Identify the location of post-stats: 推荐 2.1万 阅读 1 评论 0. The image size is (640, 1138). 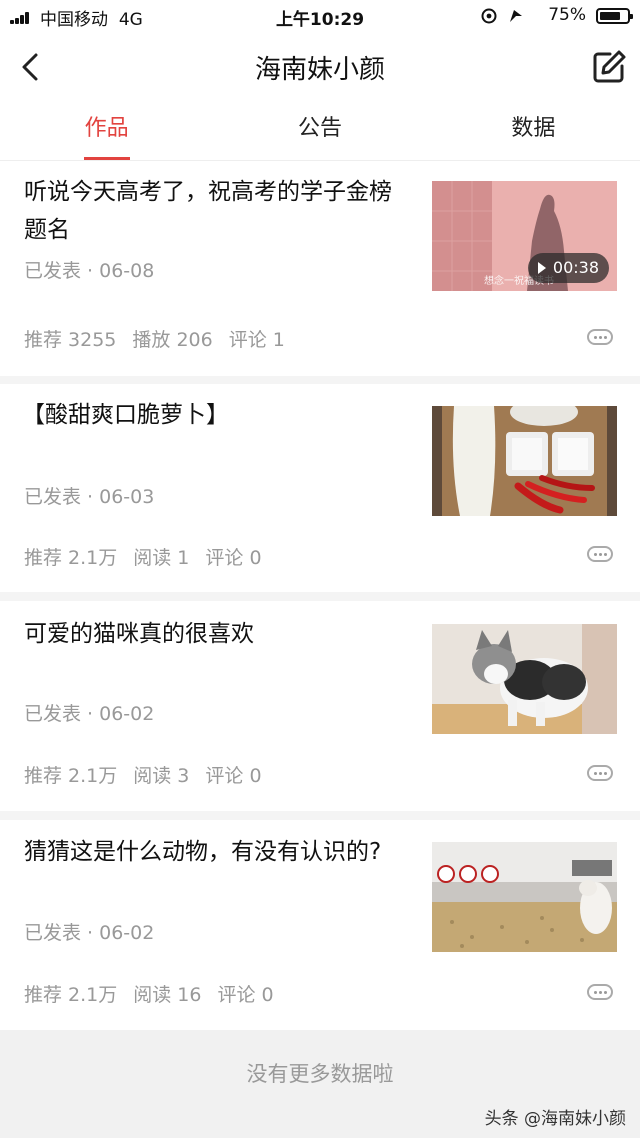
(151, 556).